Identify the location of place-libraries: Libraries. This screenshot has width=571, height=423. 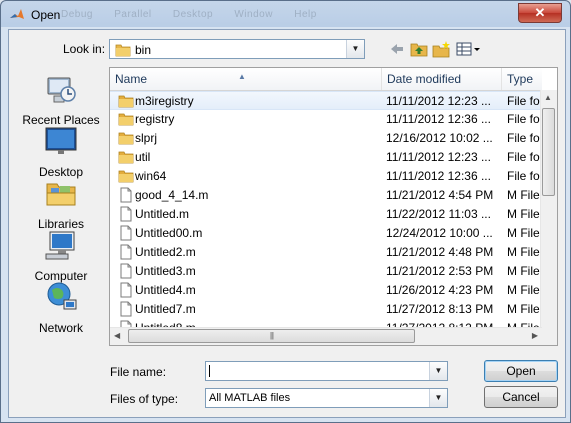
(61, 203).